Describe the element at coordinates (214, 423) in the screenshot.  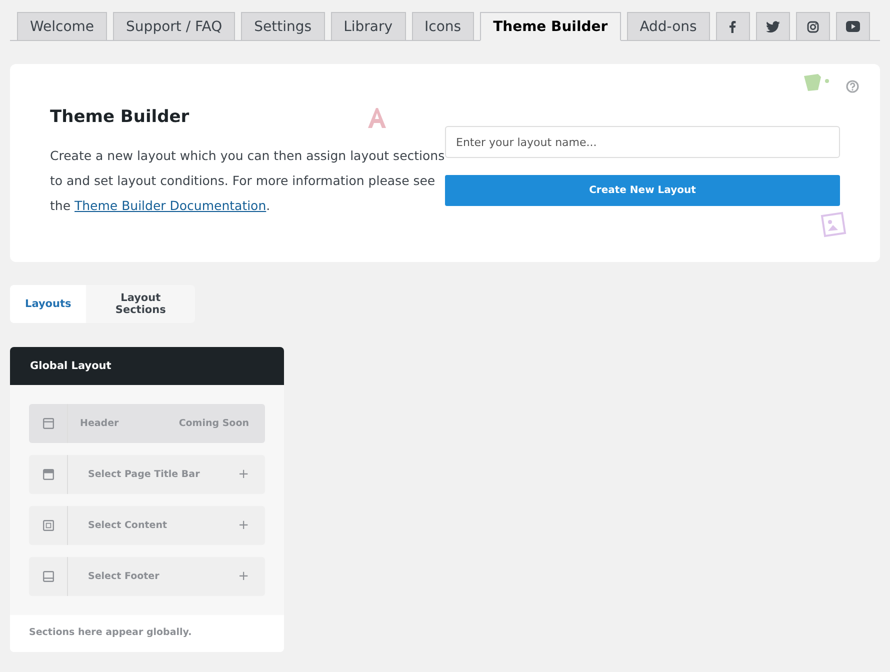
I see `coming-soon-label: Coming Soon` at that location.